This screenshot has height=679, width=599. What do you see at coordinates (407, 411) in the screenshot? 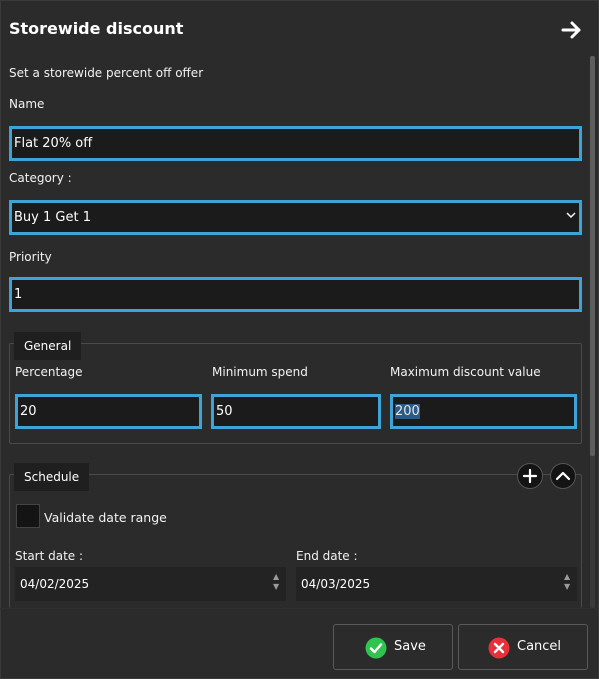
I see `max-discount-value: 200` at bounding box center [407, 411].